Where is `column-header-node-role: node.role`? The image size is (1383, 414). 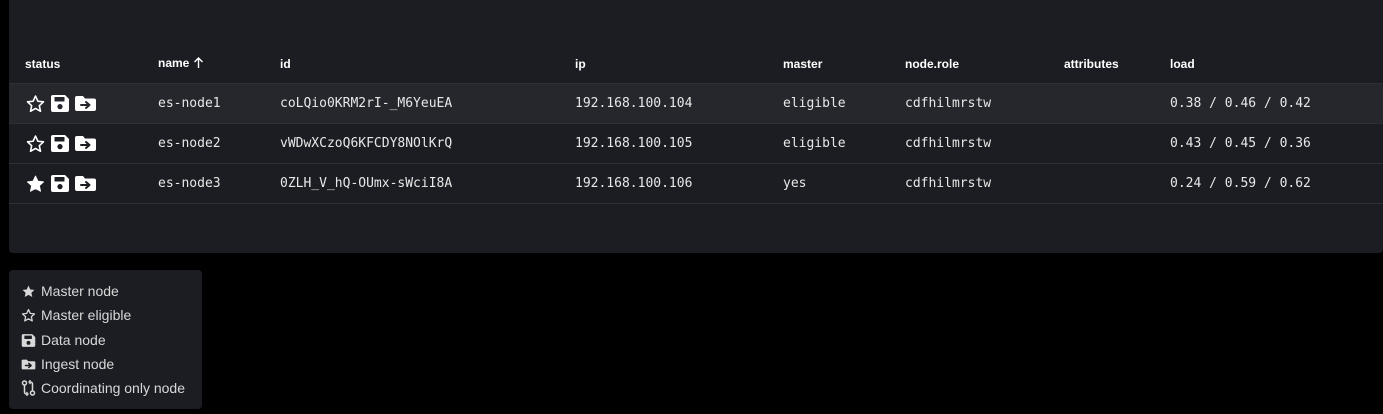 column-header-node-role: node.role is located at coordinates (984, 64).